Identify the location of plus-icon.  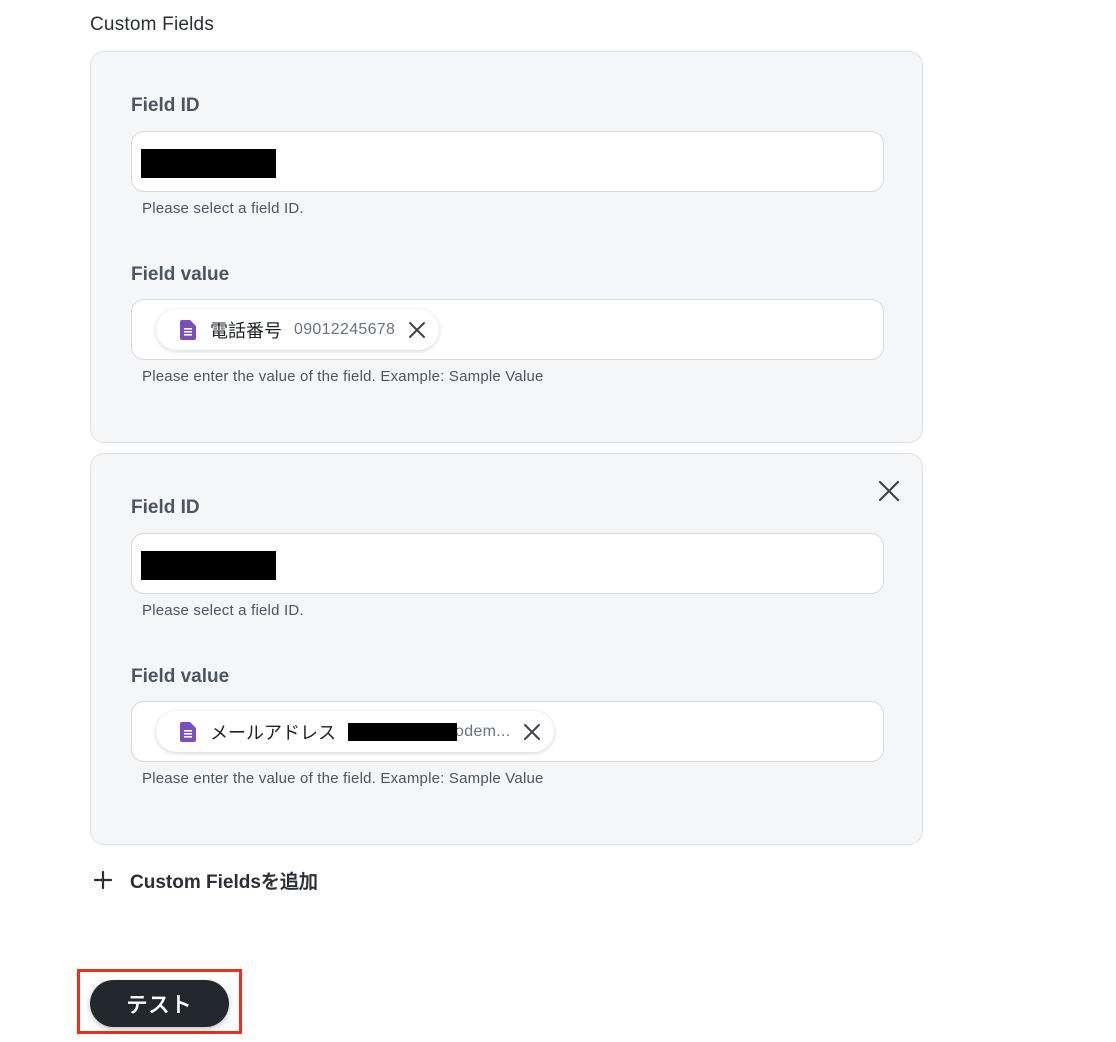
(103, 880).